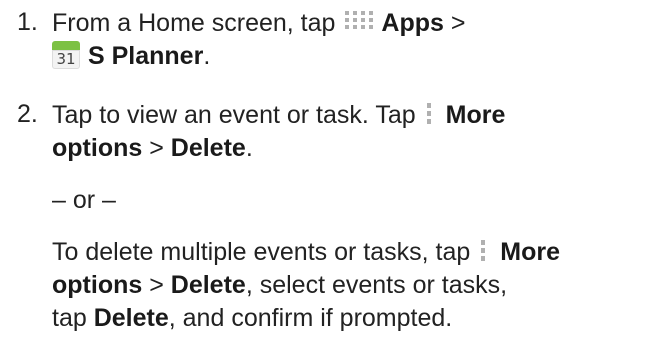 The image size is (661, 341). What do you see at coordinates (234, 115) in the screenshot?
I see `step-text: Tap to view an event or task. Tap` at bounding box center [234, 115].